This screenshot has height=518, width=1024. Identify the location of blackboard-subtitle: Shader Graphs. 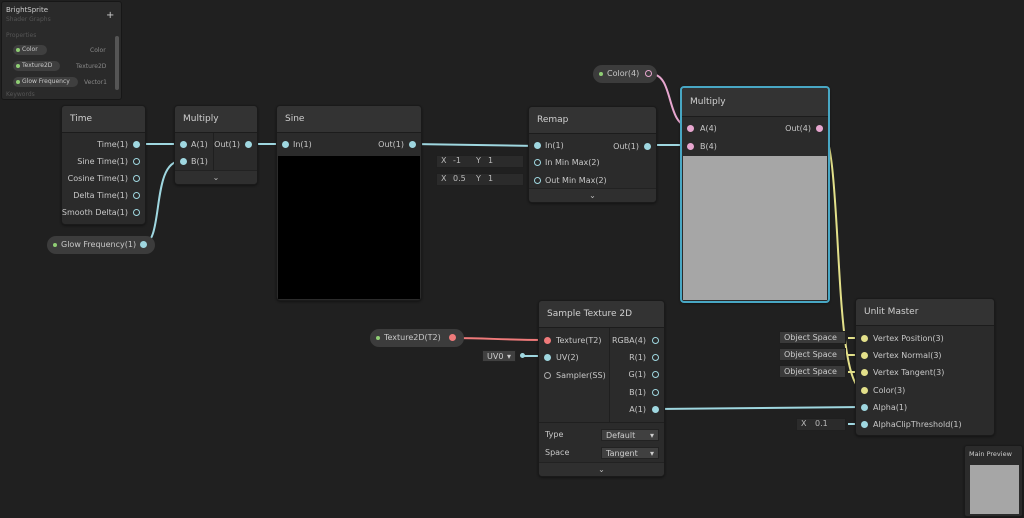
(28, 19).